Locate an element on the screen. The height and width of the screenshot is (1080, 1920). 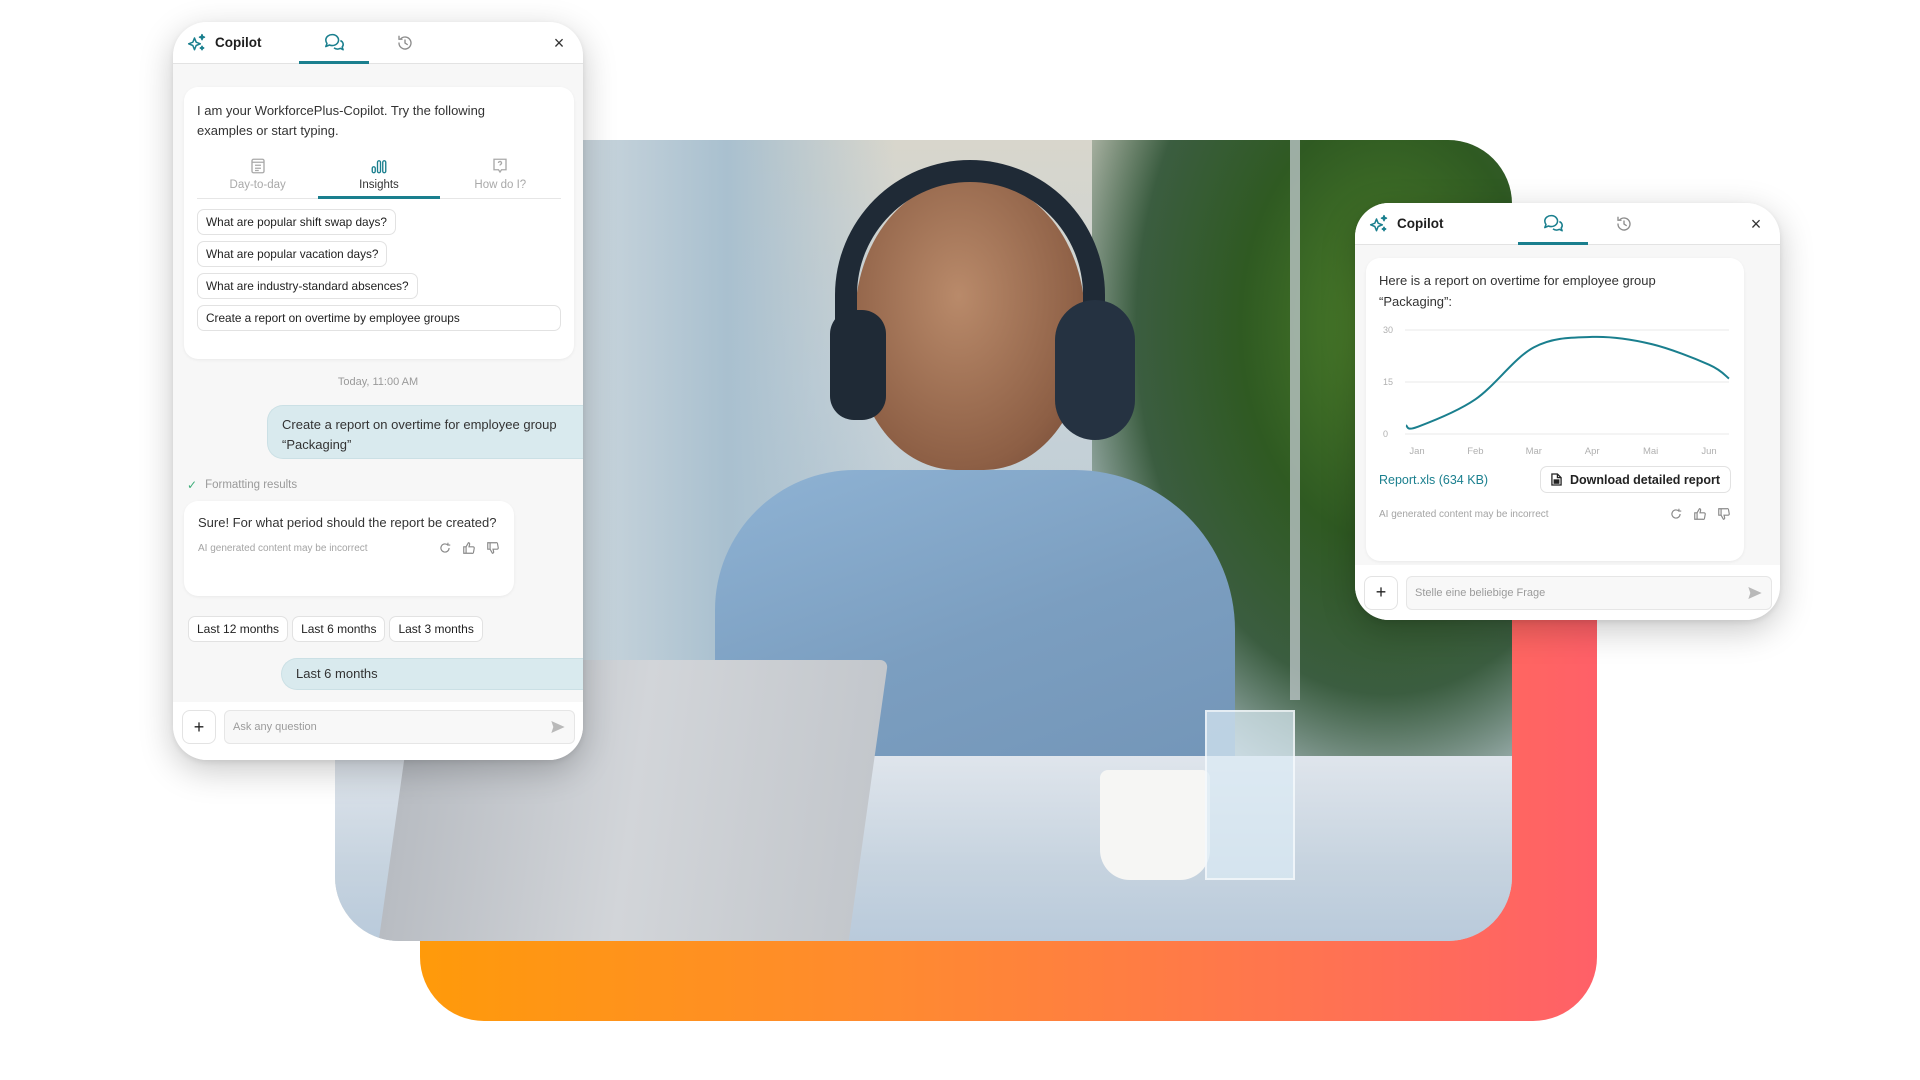
tab-insights: Insights is located at coordinates (379, 178).